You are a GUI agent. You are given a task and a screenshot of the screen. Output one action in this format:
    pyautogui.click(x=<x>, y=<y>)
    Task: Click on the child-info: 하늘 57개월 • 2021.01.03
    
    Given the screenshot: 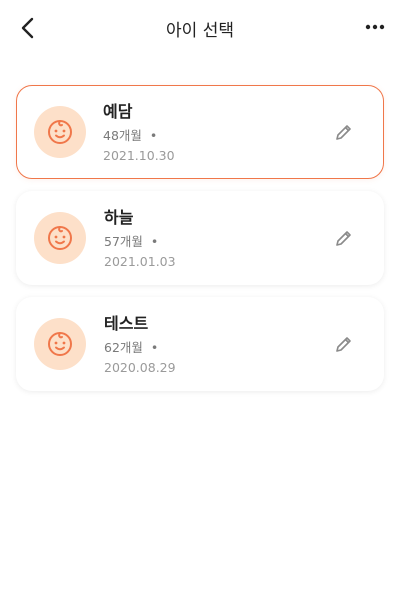 What is the action you would take?
    pyautogui.click(x=140, y=239)
    